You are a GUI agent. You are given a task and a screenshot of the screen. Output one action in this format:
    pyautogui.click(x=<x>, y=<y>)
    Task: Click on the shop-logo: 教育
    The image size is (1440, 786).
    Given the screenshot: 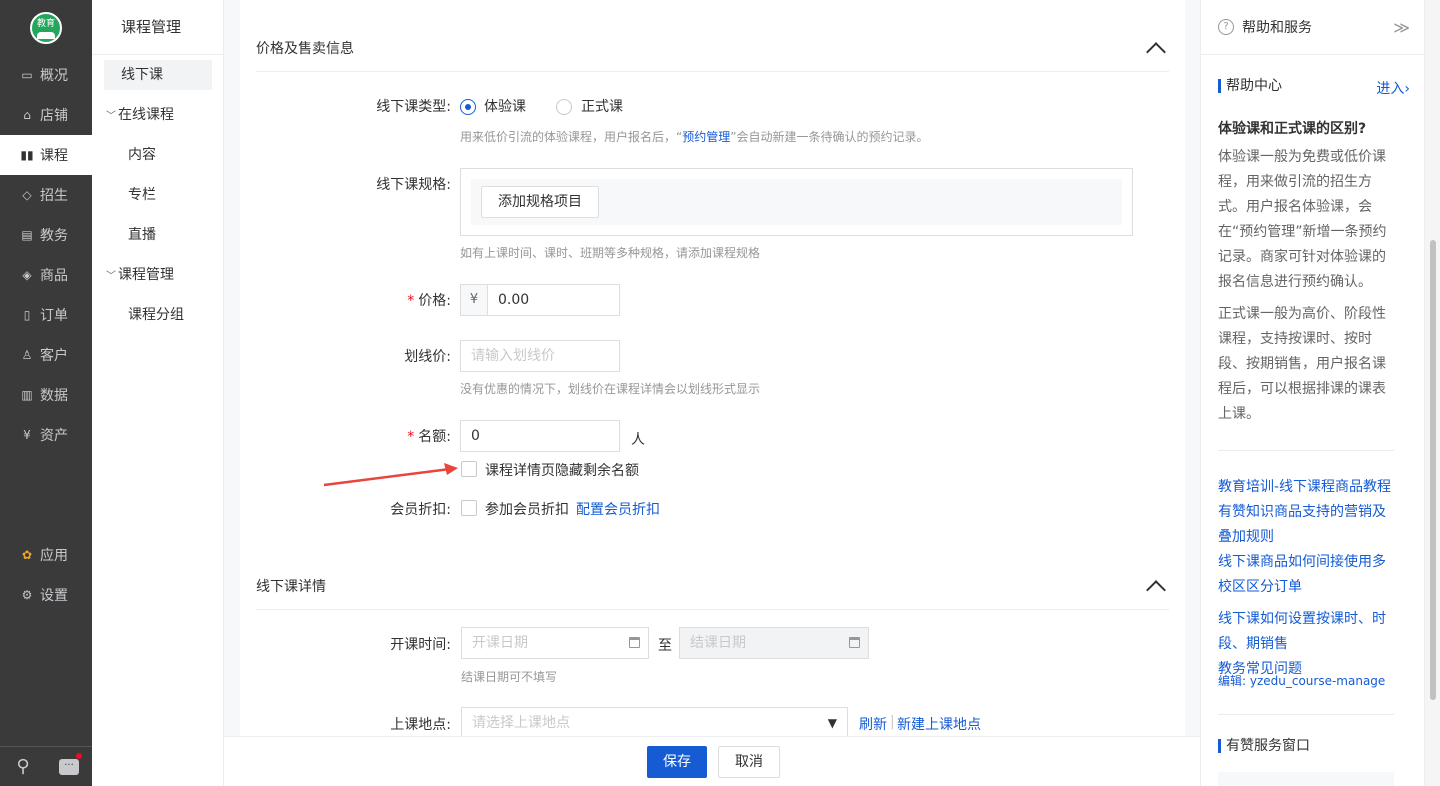 What is the action you would take?
    pyautogui.click(x=46, y=28)
    